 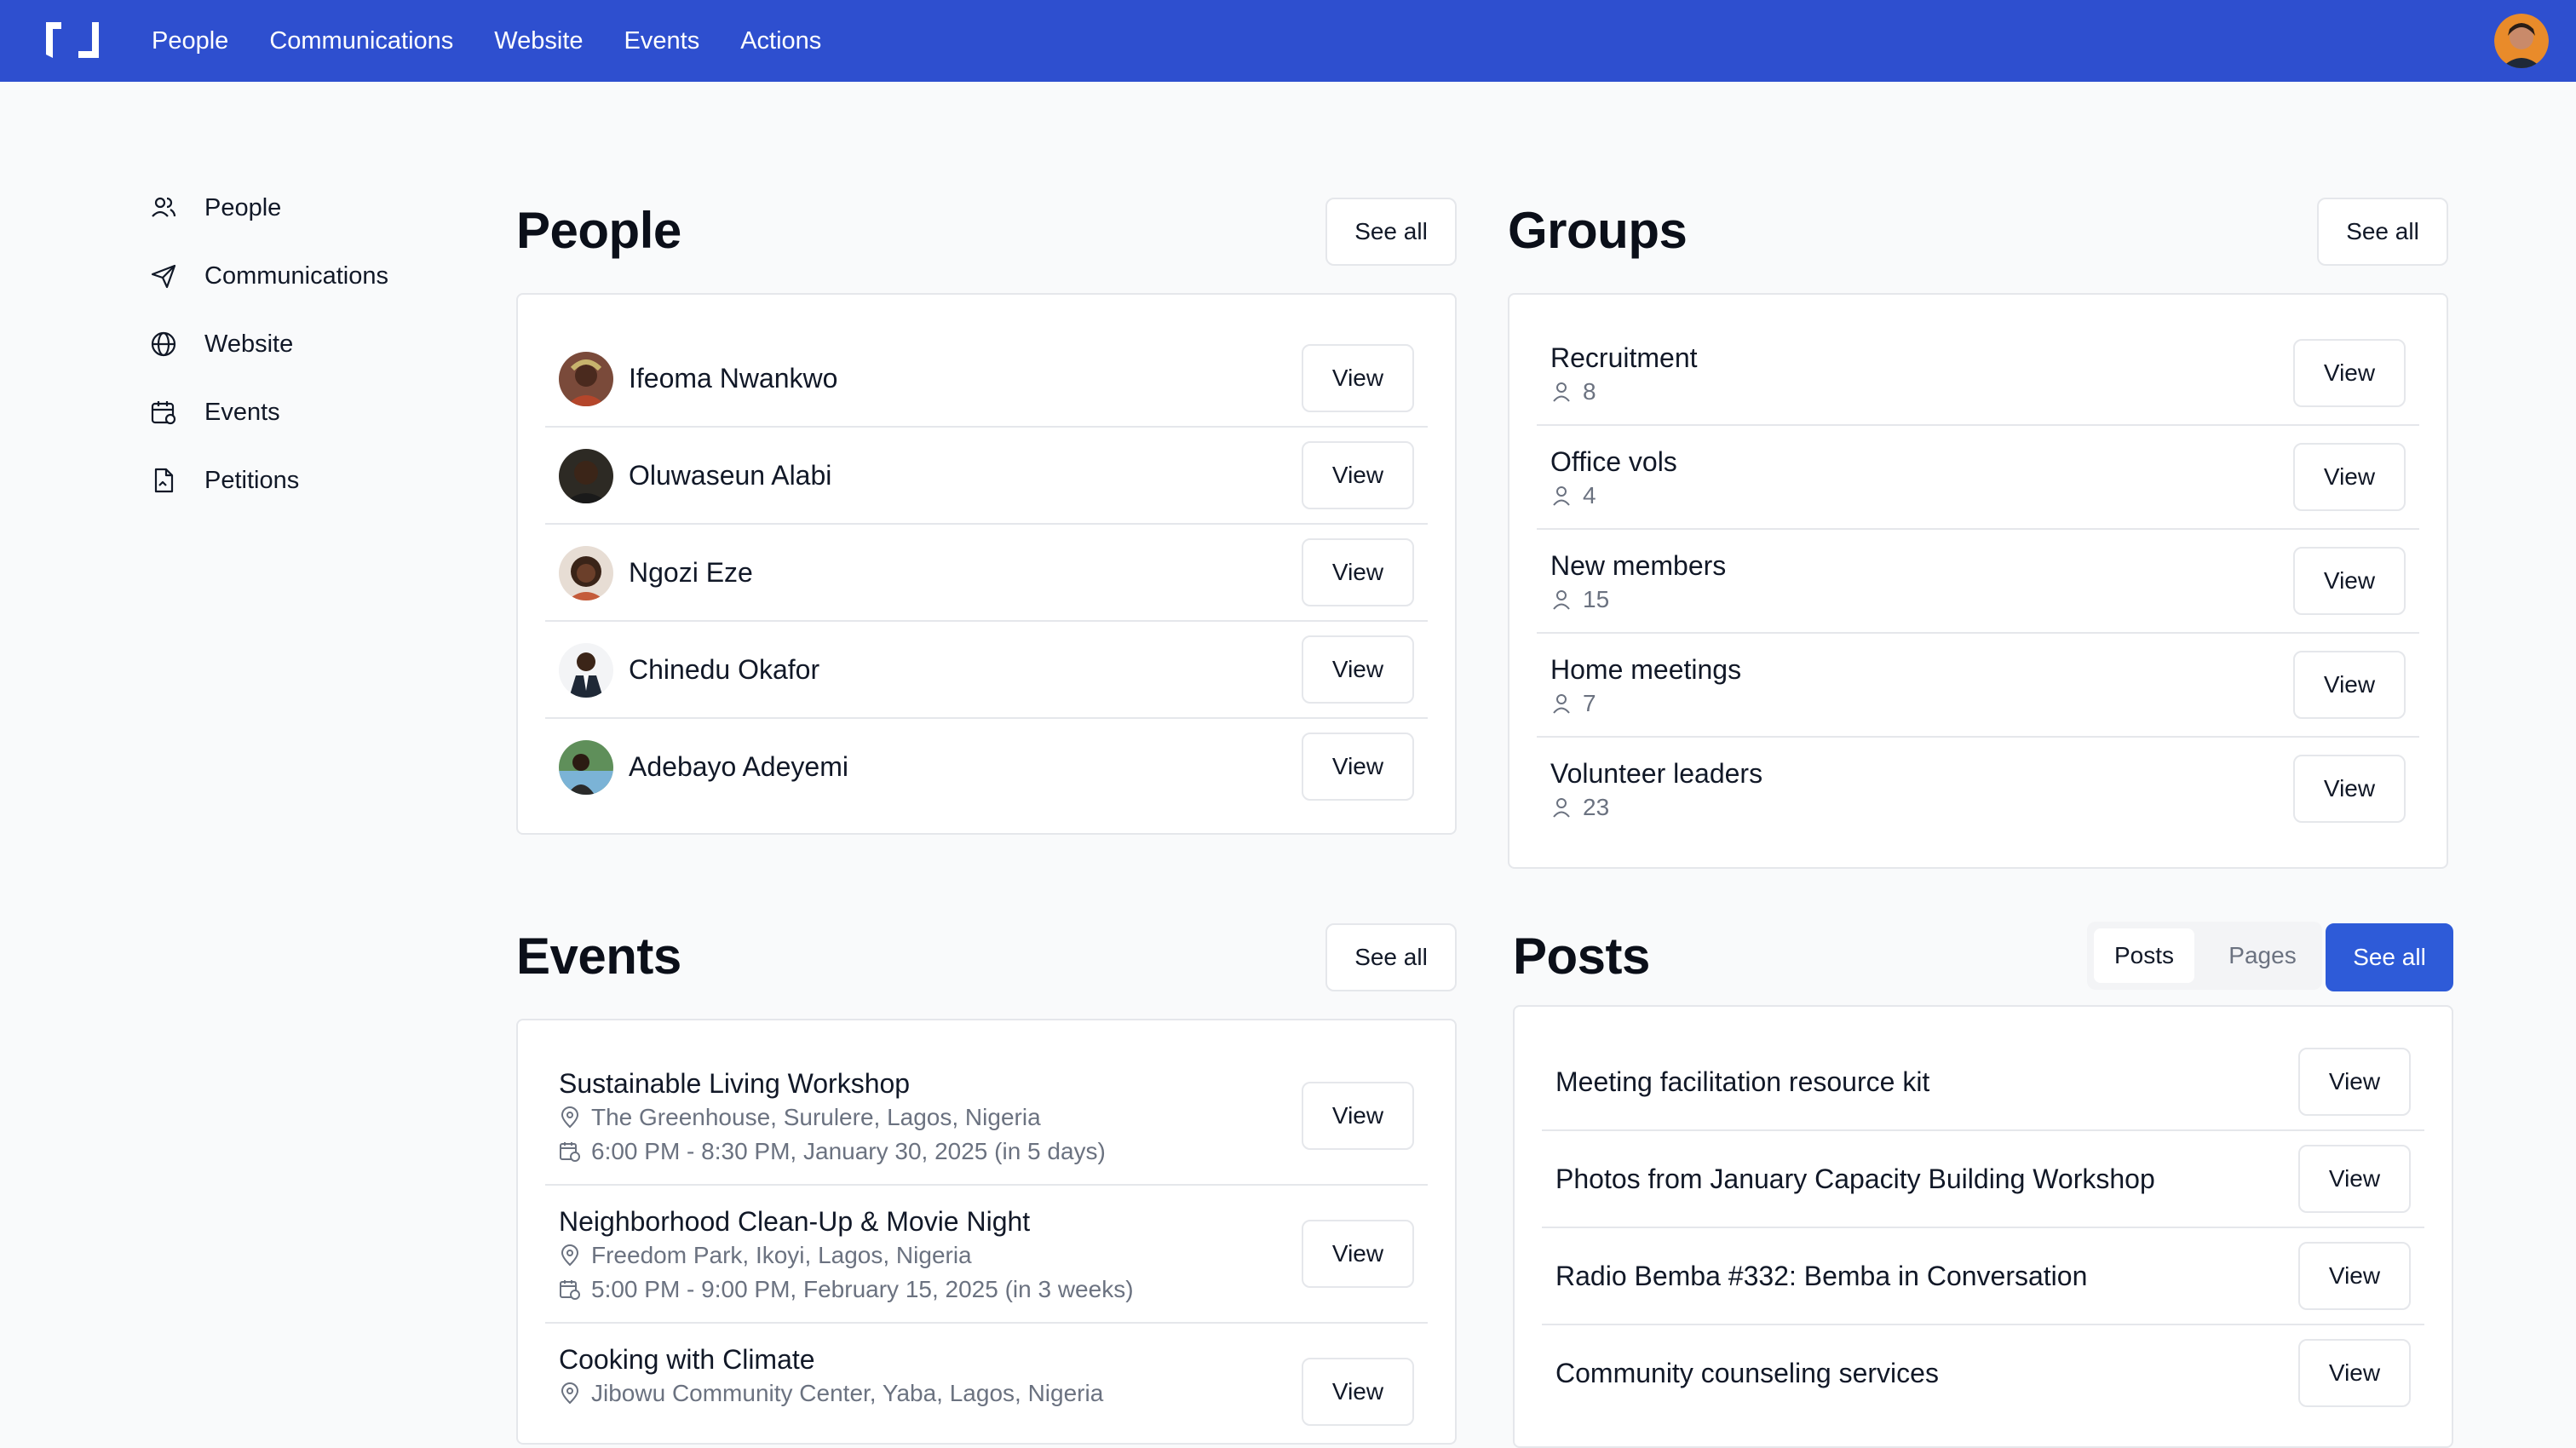 I want to click on sidebar-item-website: Website, so click(x=269, y=344).